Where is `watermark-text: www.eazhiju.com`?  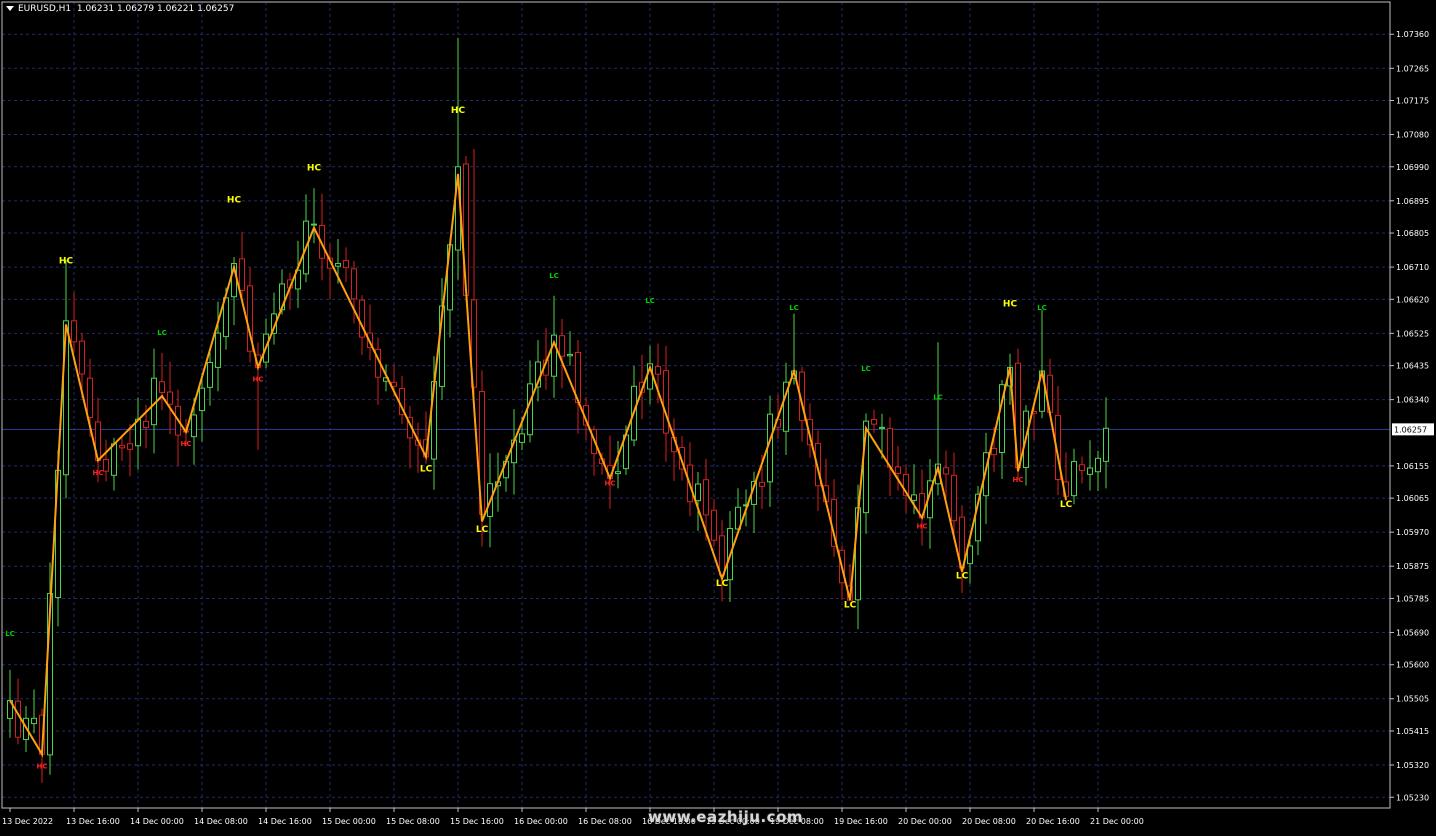 watermark-text: www.eazhiju.com is located at coordinates (726, 817).